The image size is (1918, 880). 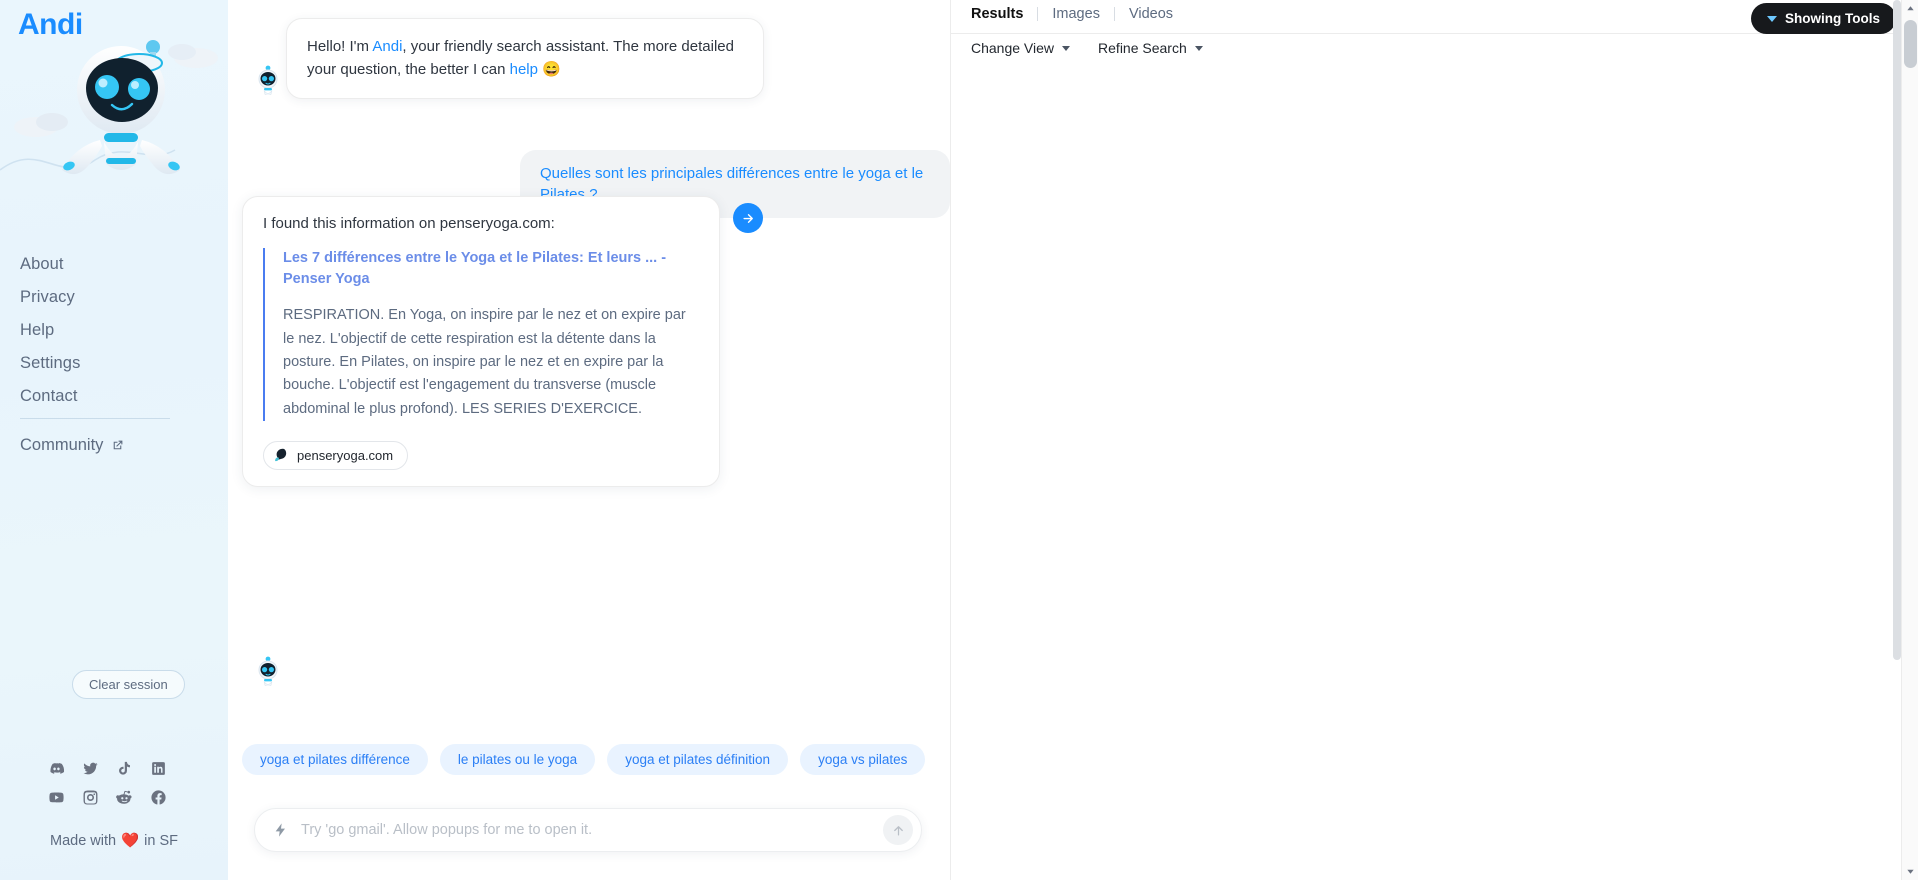 What do you see at coordinates (1087, 48) in the screenshot?
I see `results-toolbar: Change View Refine Search` at bounding box center [1087, 48].